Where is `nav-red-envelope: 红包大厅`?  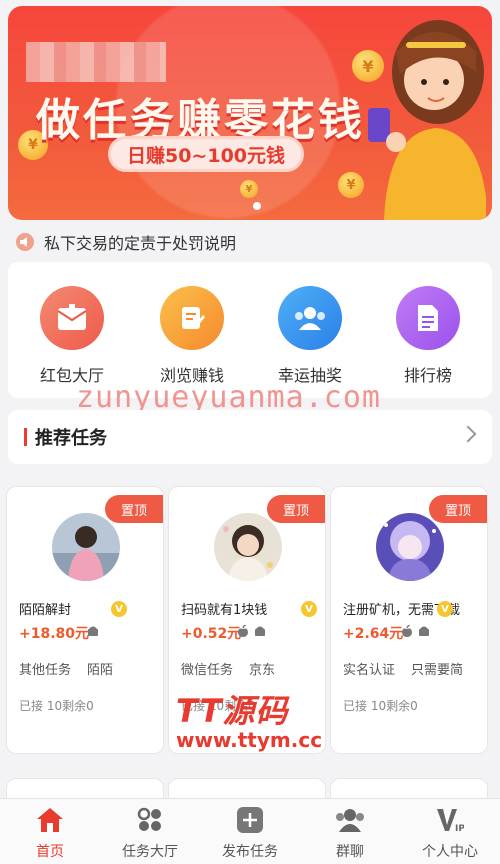 nav-red-envelope: 红包大厅 is located at coordinates (72, 336).